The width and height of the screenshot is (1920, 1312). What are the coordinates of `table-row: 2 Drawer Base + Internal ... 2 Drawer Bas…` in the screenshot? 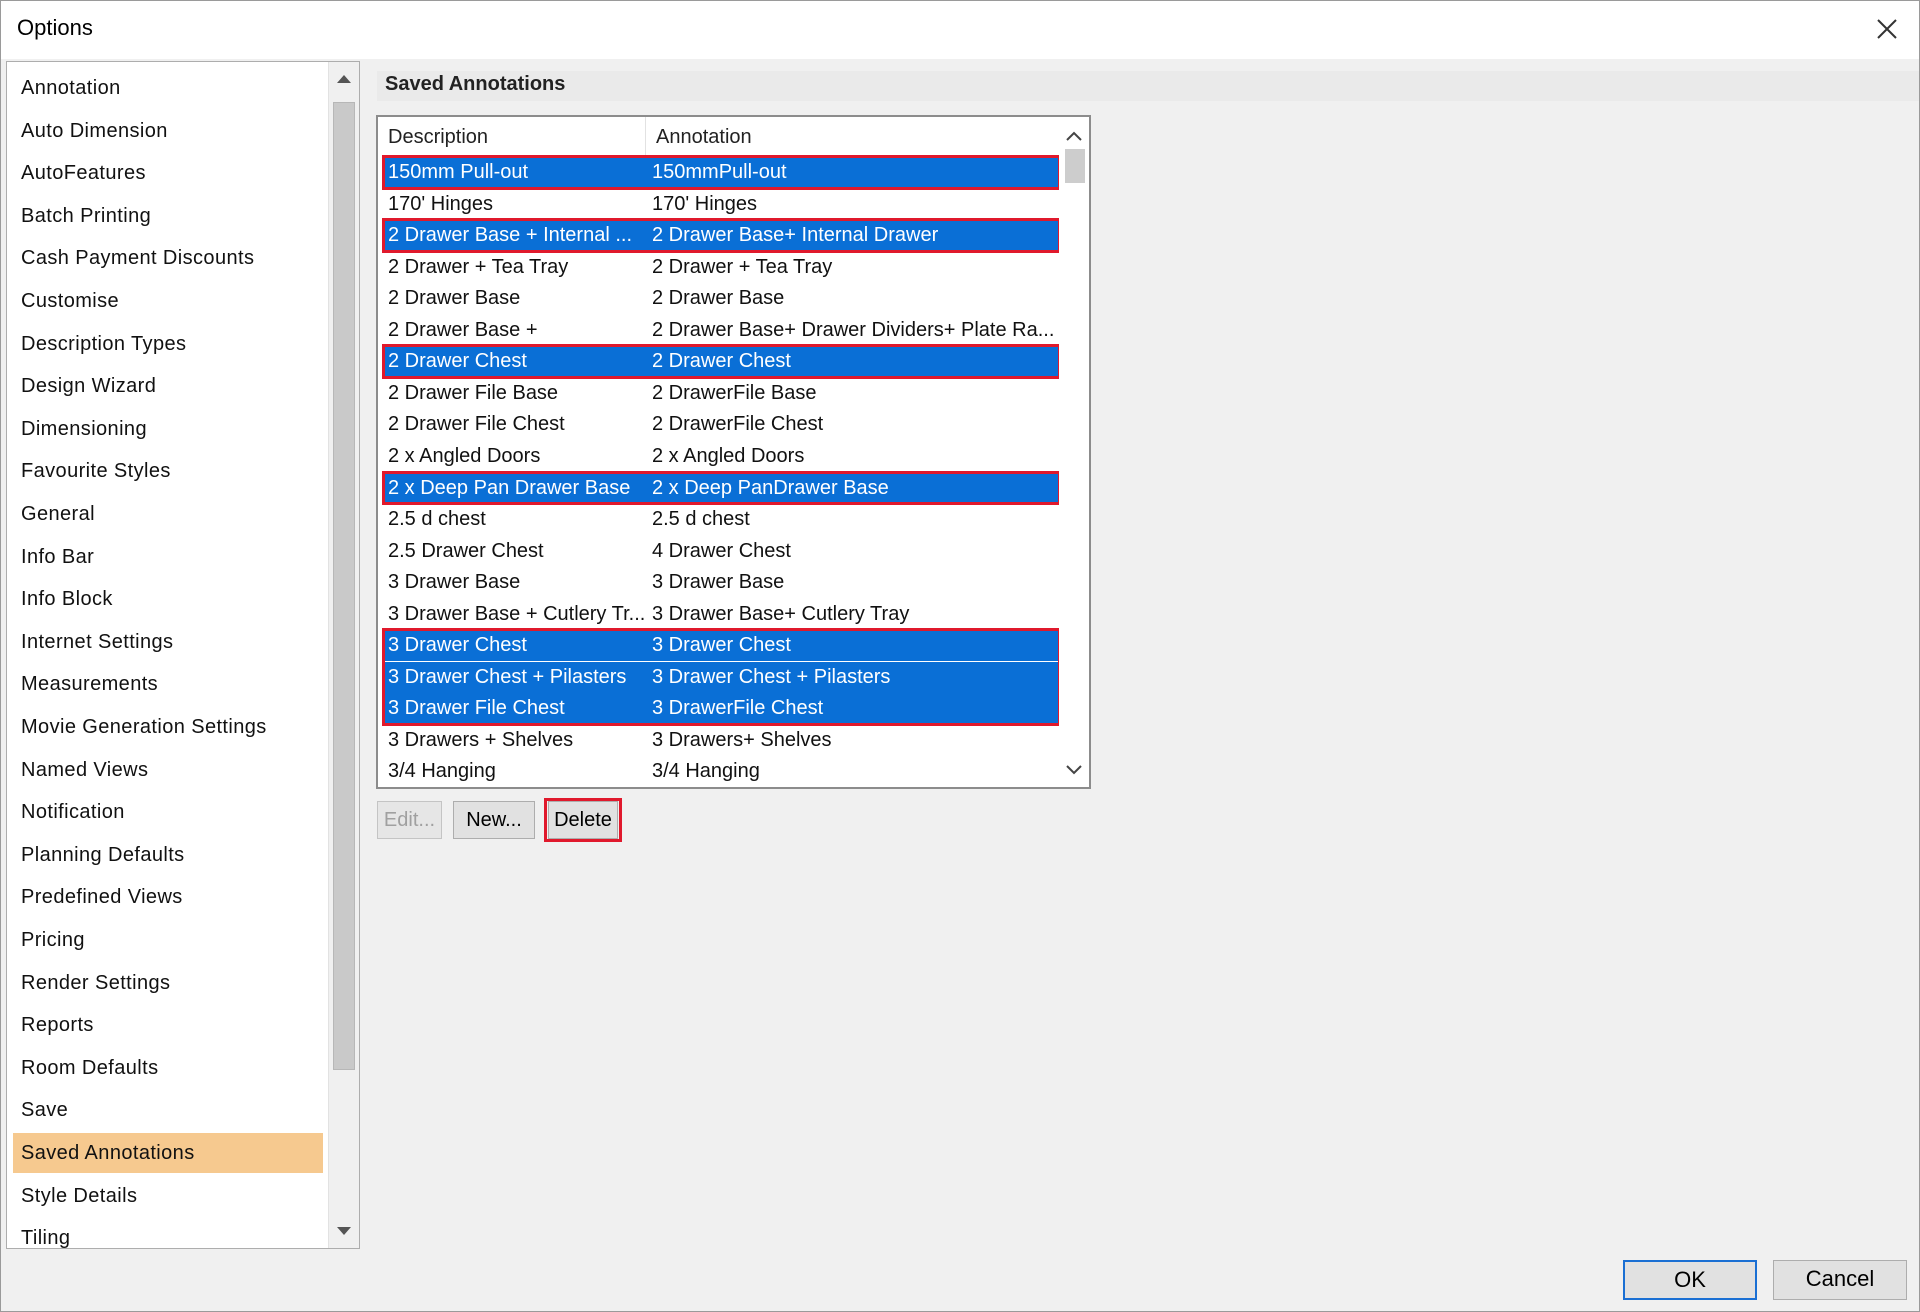 It's located at (721, 236).